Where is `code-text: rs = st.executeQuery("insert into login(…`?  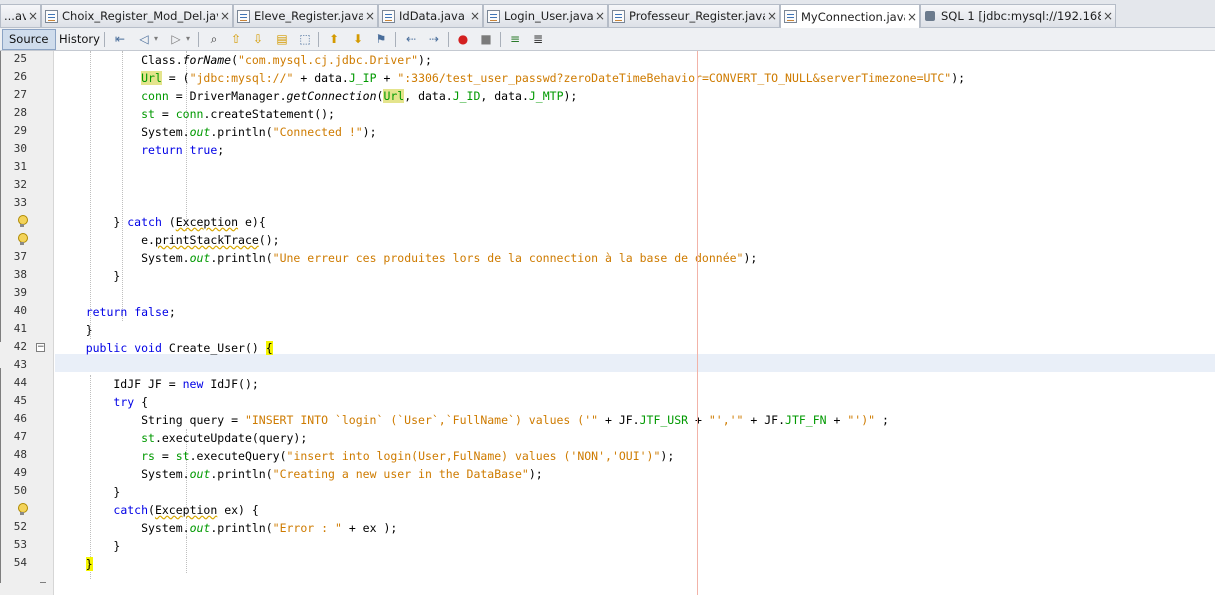 code-text: rs = st.executeQuery("insert into login(… is located at coordinates (366, 456).